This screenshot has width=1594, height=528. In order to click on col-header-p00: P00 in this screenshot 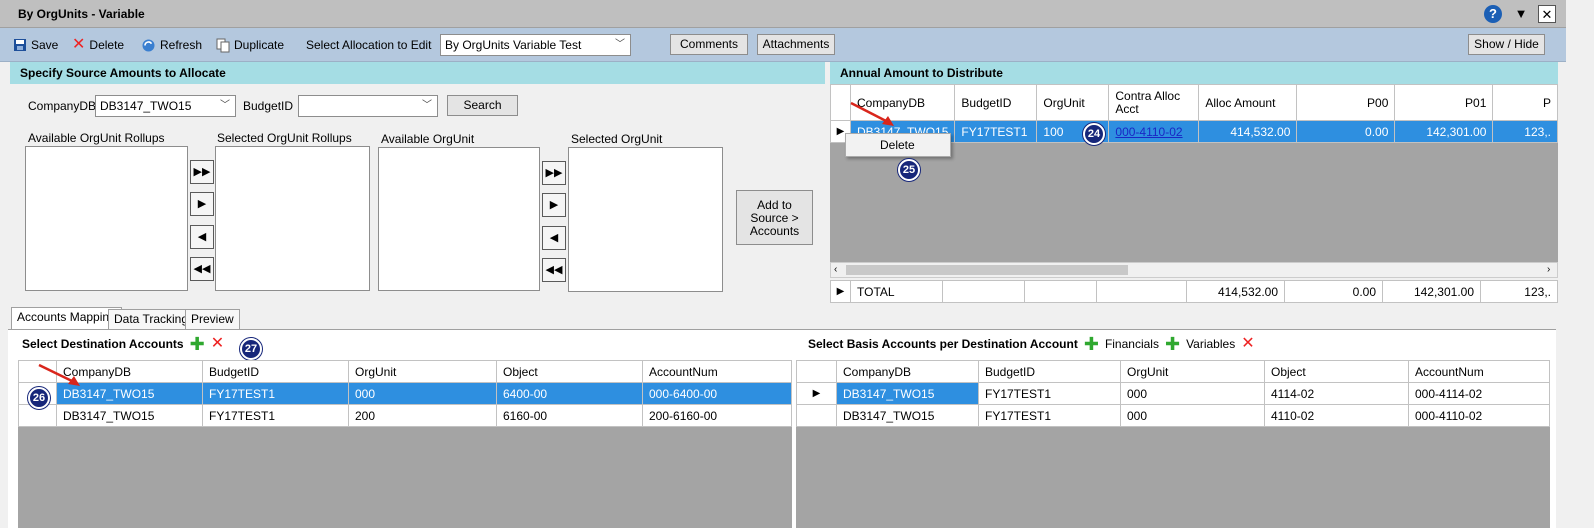, I will do `click(1346, 102)`.